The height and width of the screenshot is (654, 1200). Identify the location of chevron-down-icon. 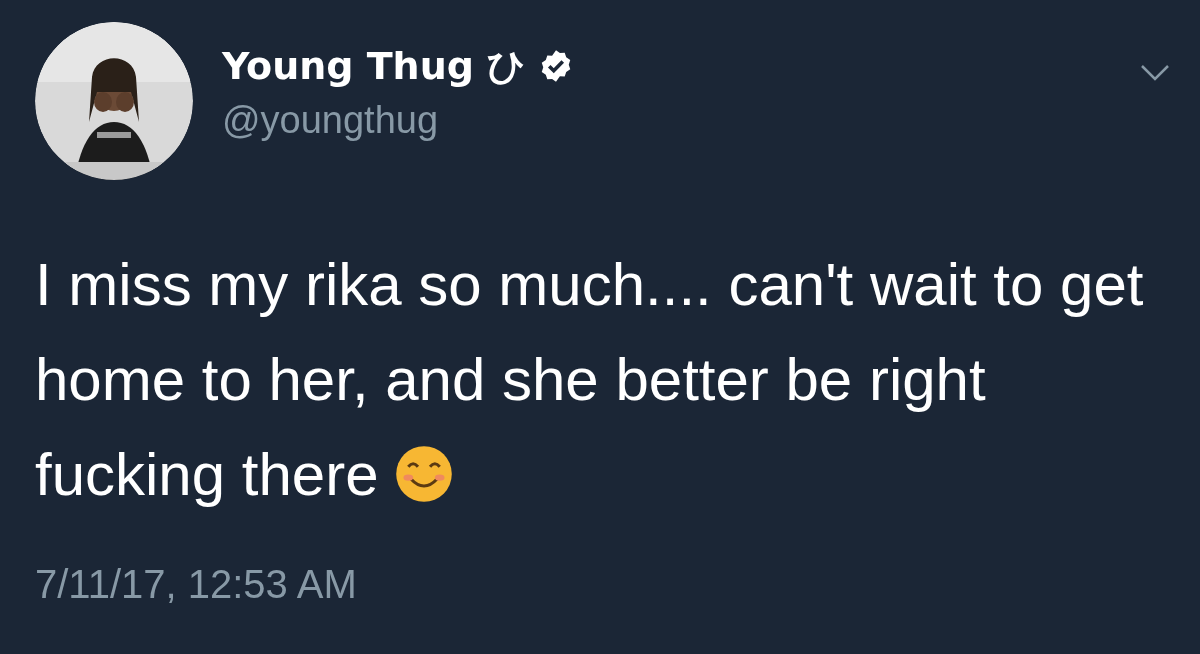
(1155, 73).